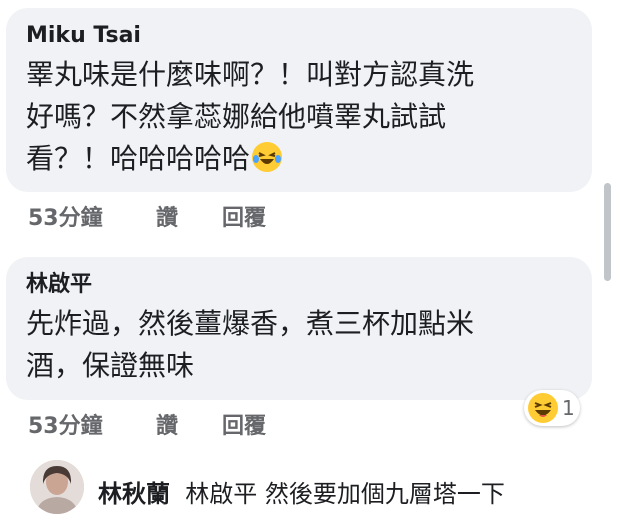 This screenshot has width=634, height=532. I want to click on reaction-summary: 1, so click(552, 408).